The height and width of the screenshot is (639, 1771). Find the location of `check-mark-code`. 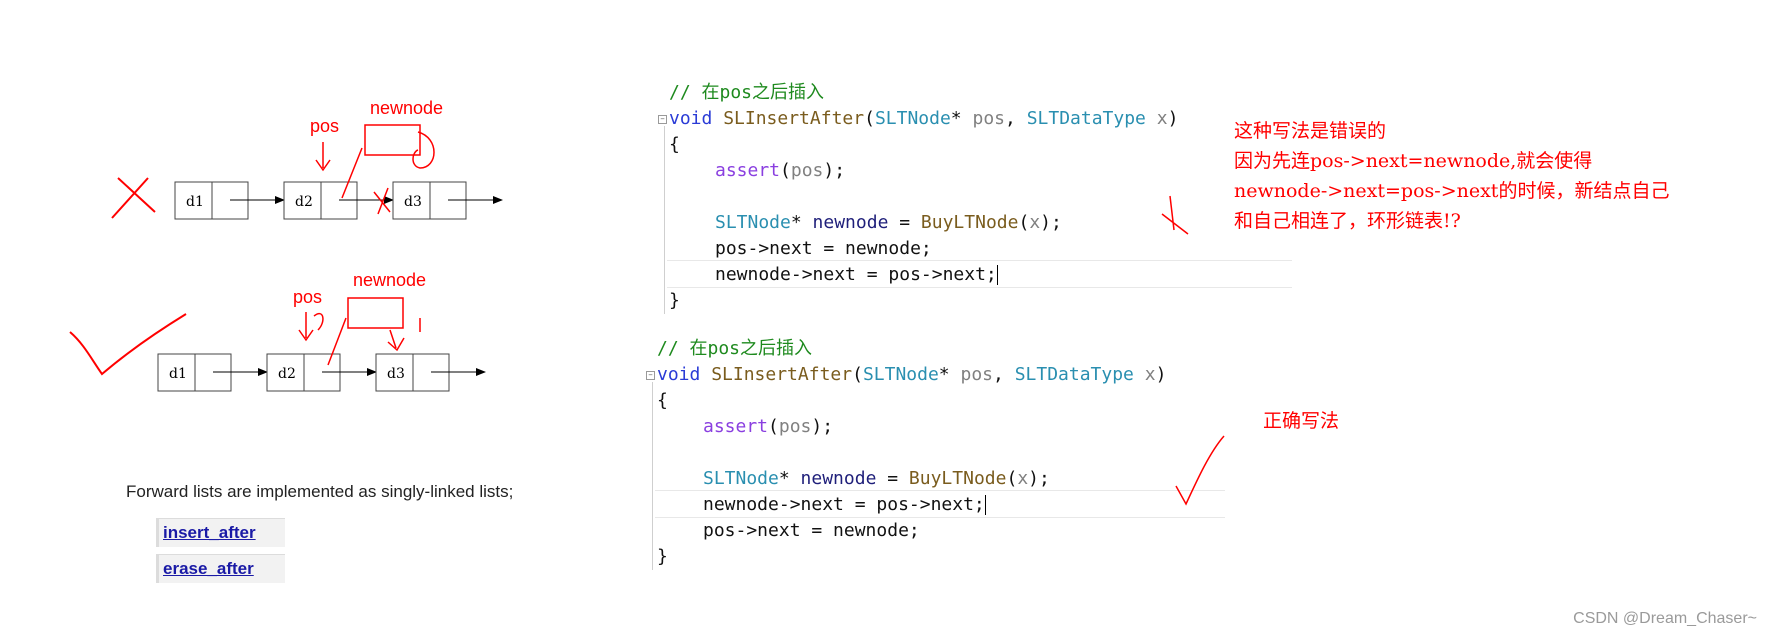

check-mark-code is located at coordinates (1200, 470).